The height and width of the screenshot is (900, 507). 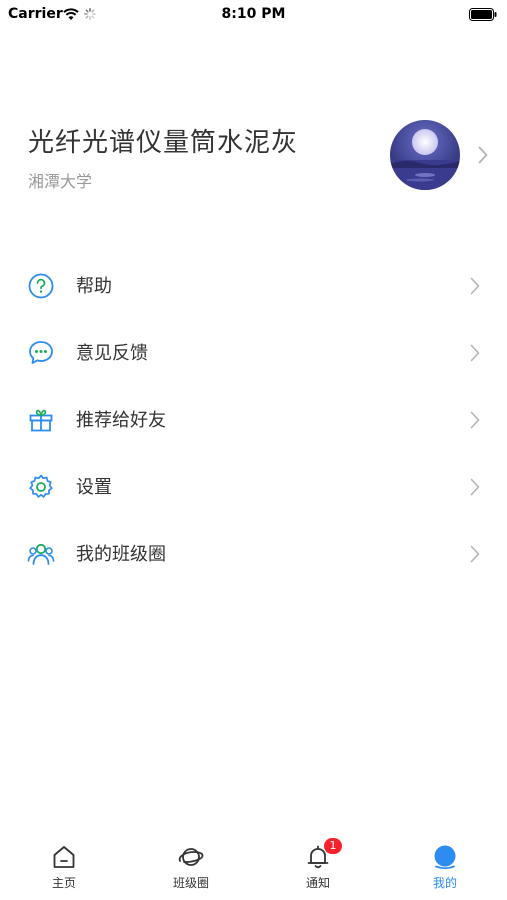 What do you see at coordinates (444, 883) in the screenshot?
I see `tab-label: 我的` at bounding box center [444, 883].